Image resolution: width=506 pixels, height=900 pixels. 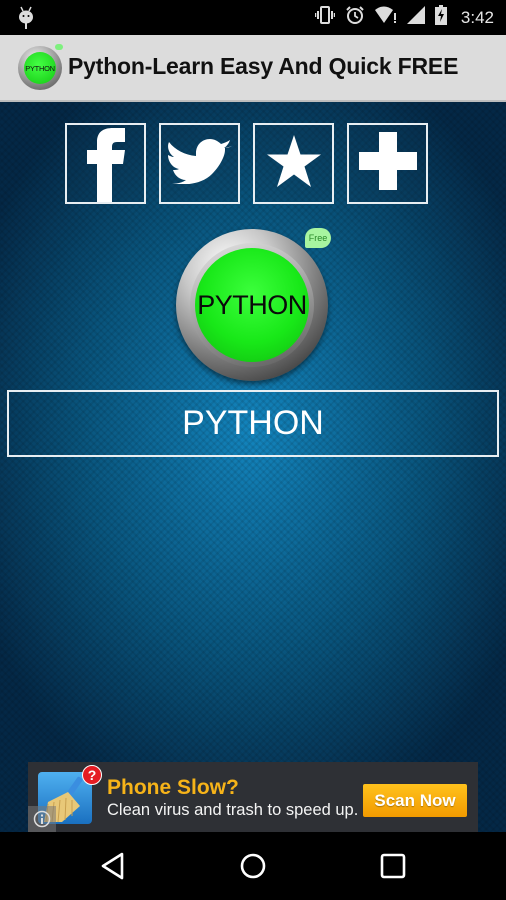 I want to click on python-start-button: PYTHON, so click(x=252, y=305).